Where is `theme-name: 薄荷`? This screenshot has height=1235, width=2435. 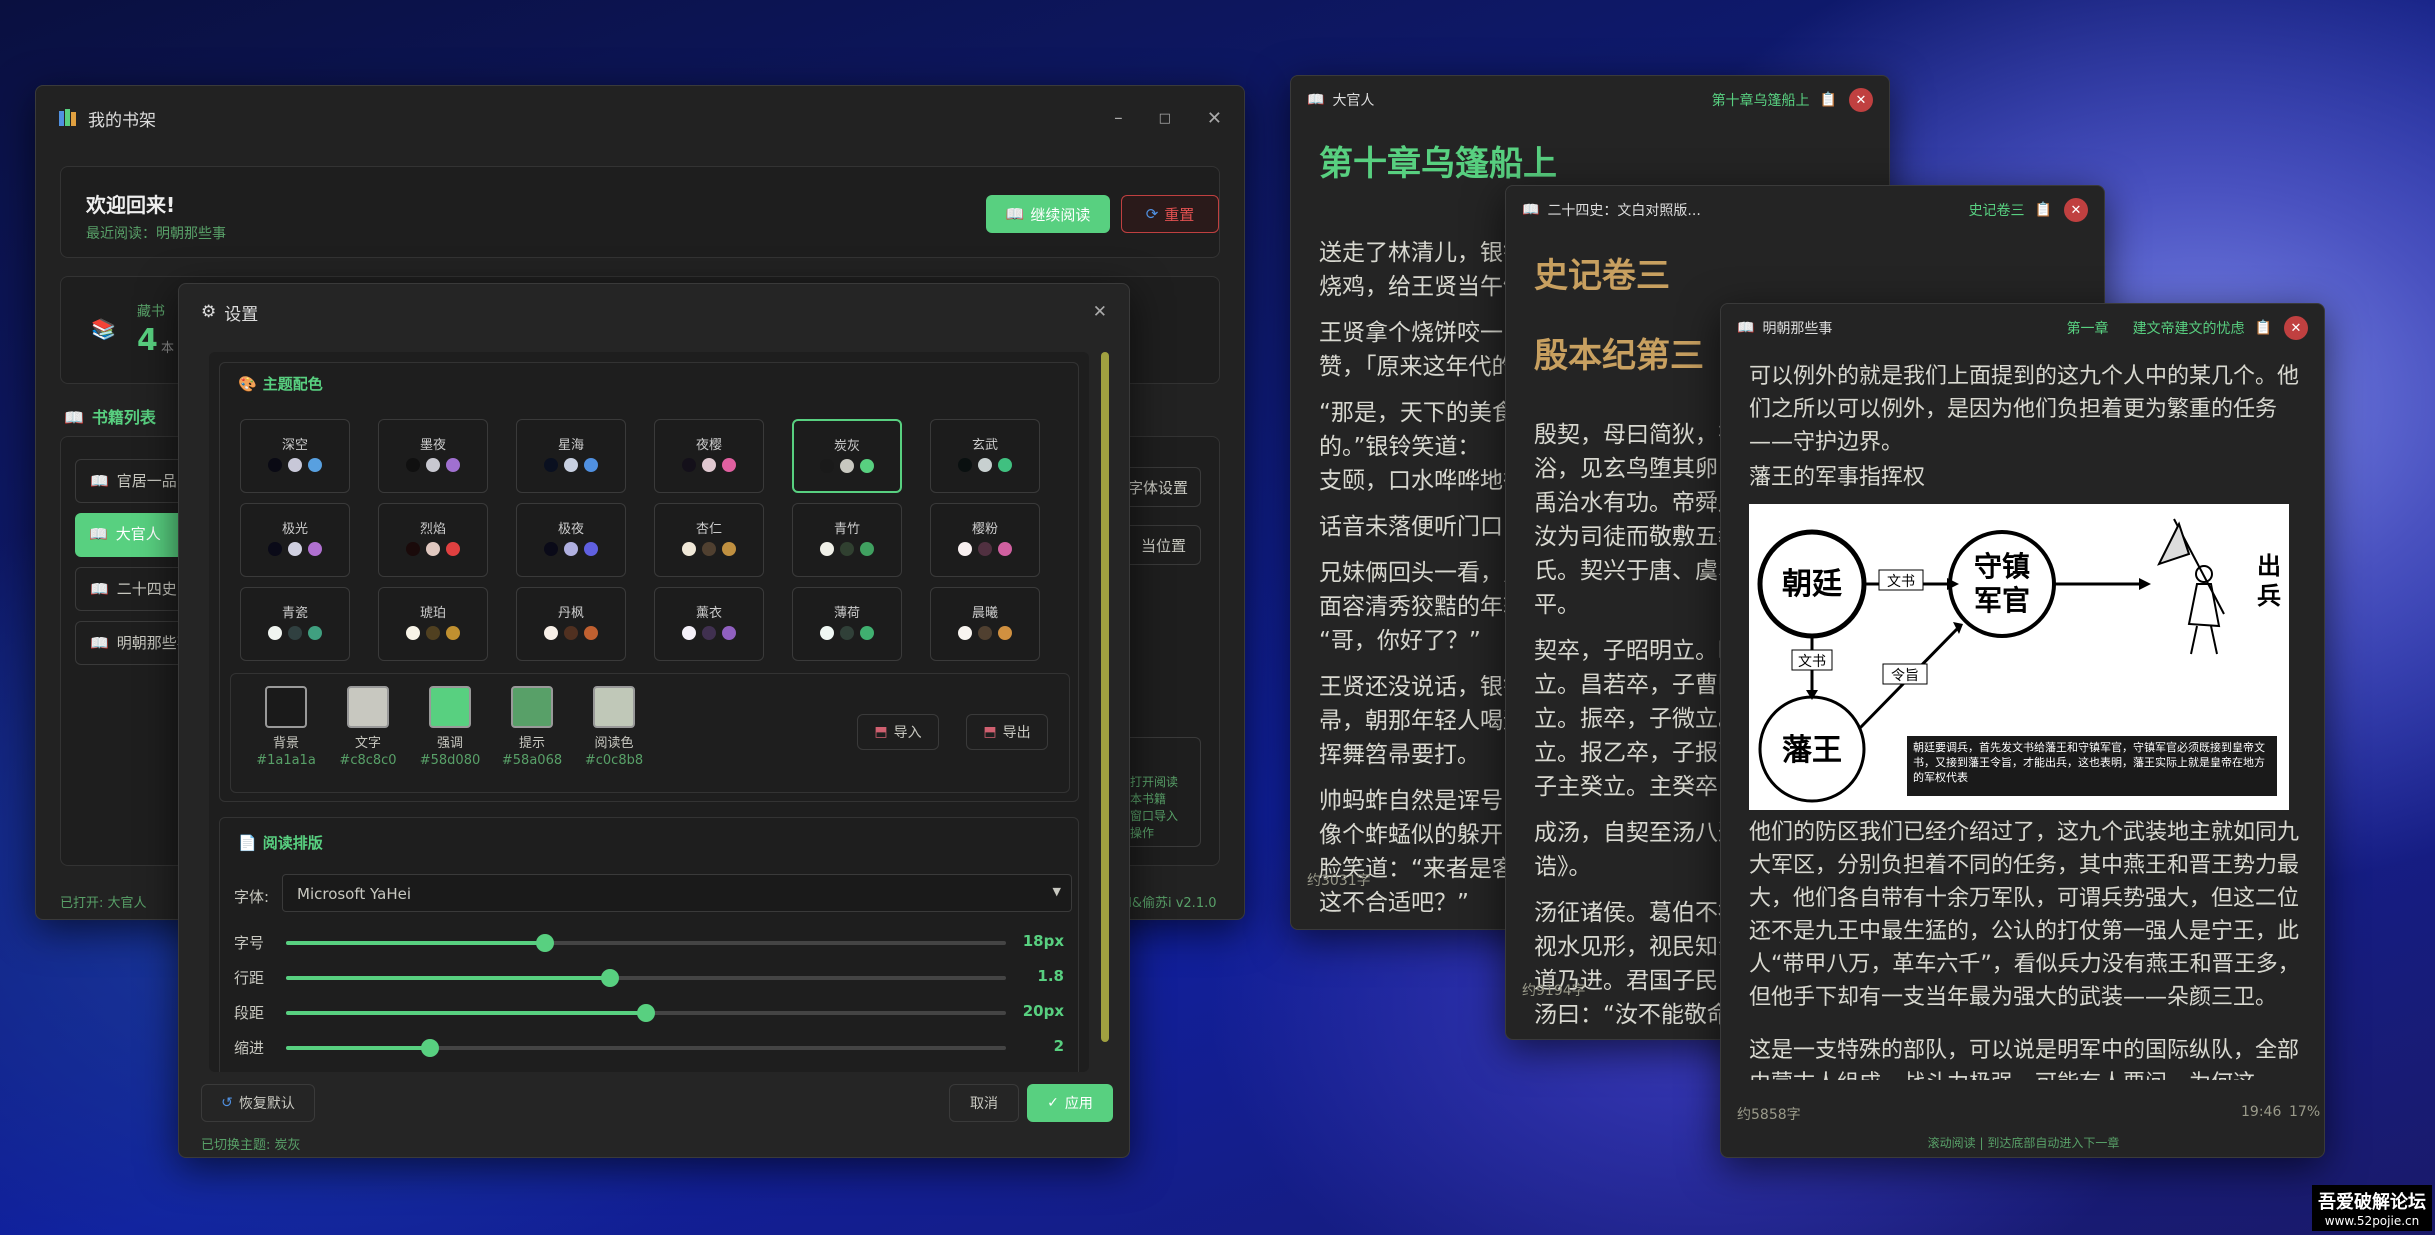
theme-name: 薄荷 is located at coordinates (846, 613).